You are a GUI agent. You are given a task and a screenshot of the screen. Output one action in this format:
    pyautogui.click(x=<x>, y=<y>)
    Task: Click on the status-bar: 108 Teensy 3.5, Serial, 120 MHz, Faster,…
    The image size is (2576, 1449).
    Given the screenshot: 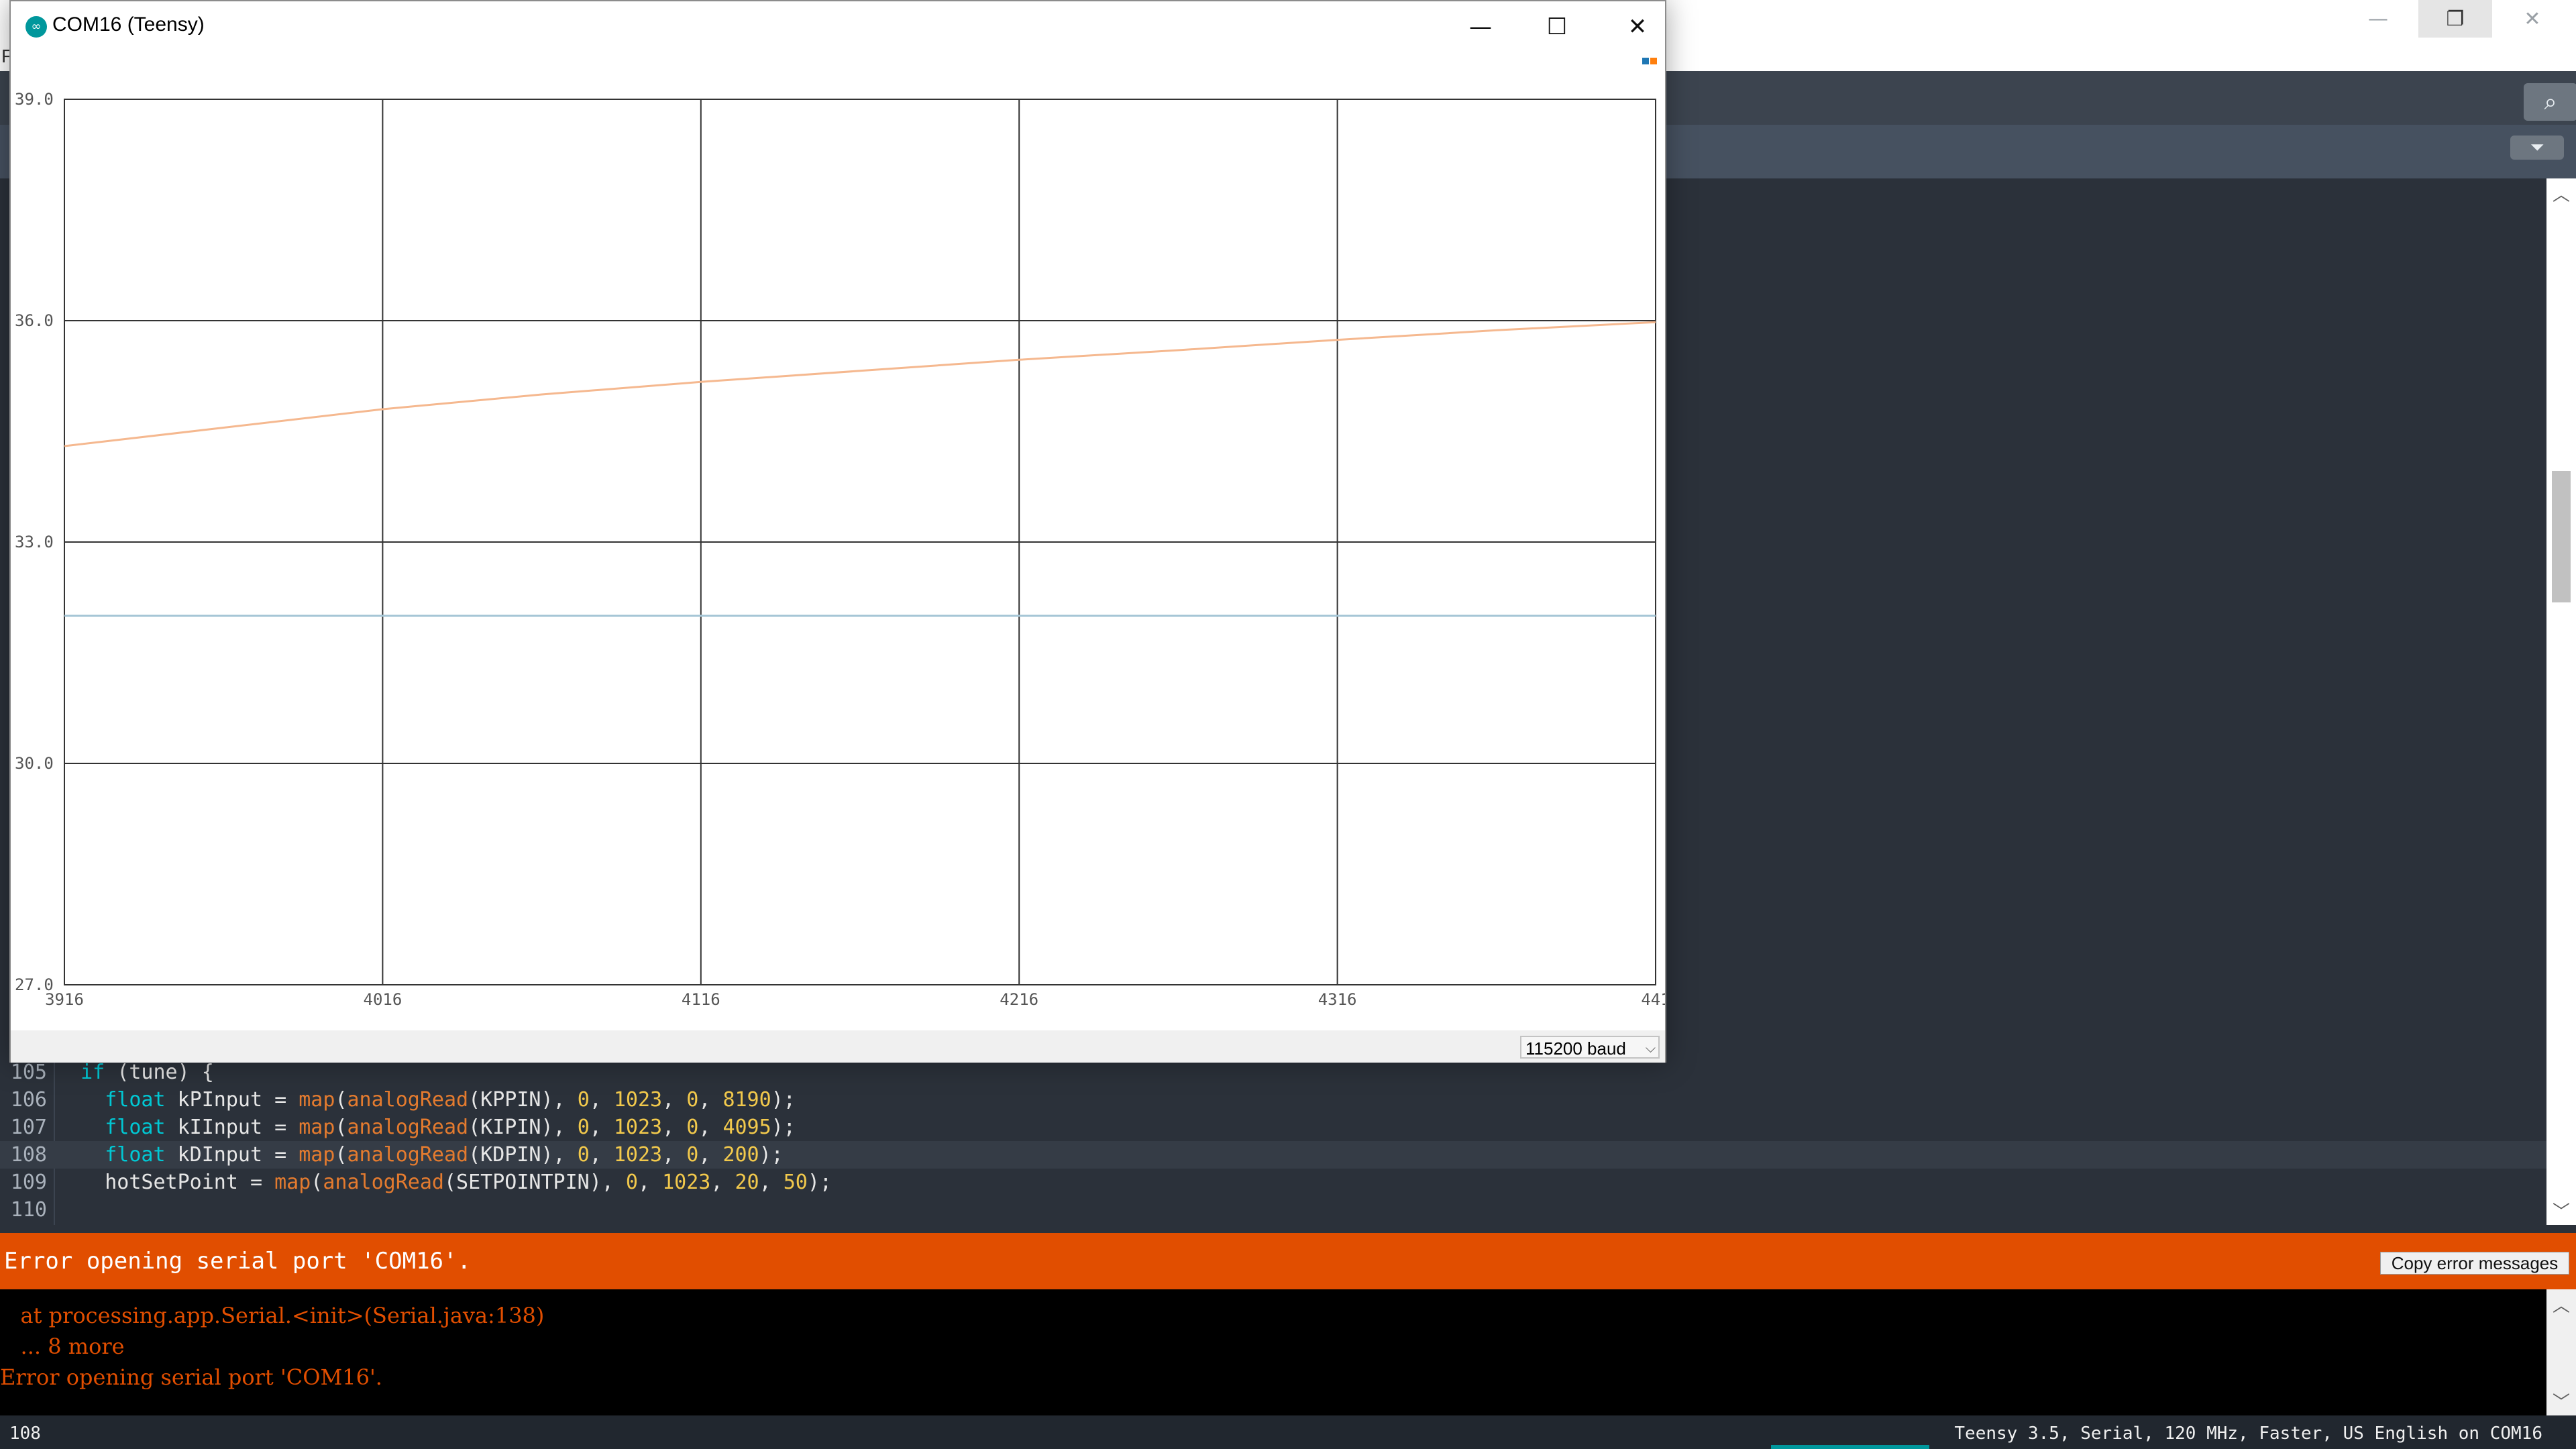 What is the action you would take?
    pyautogui.click(x=1288, y=1432)
    